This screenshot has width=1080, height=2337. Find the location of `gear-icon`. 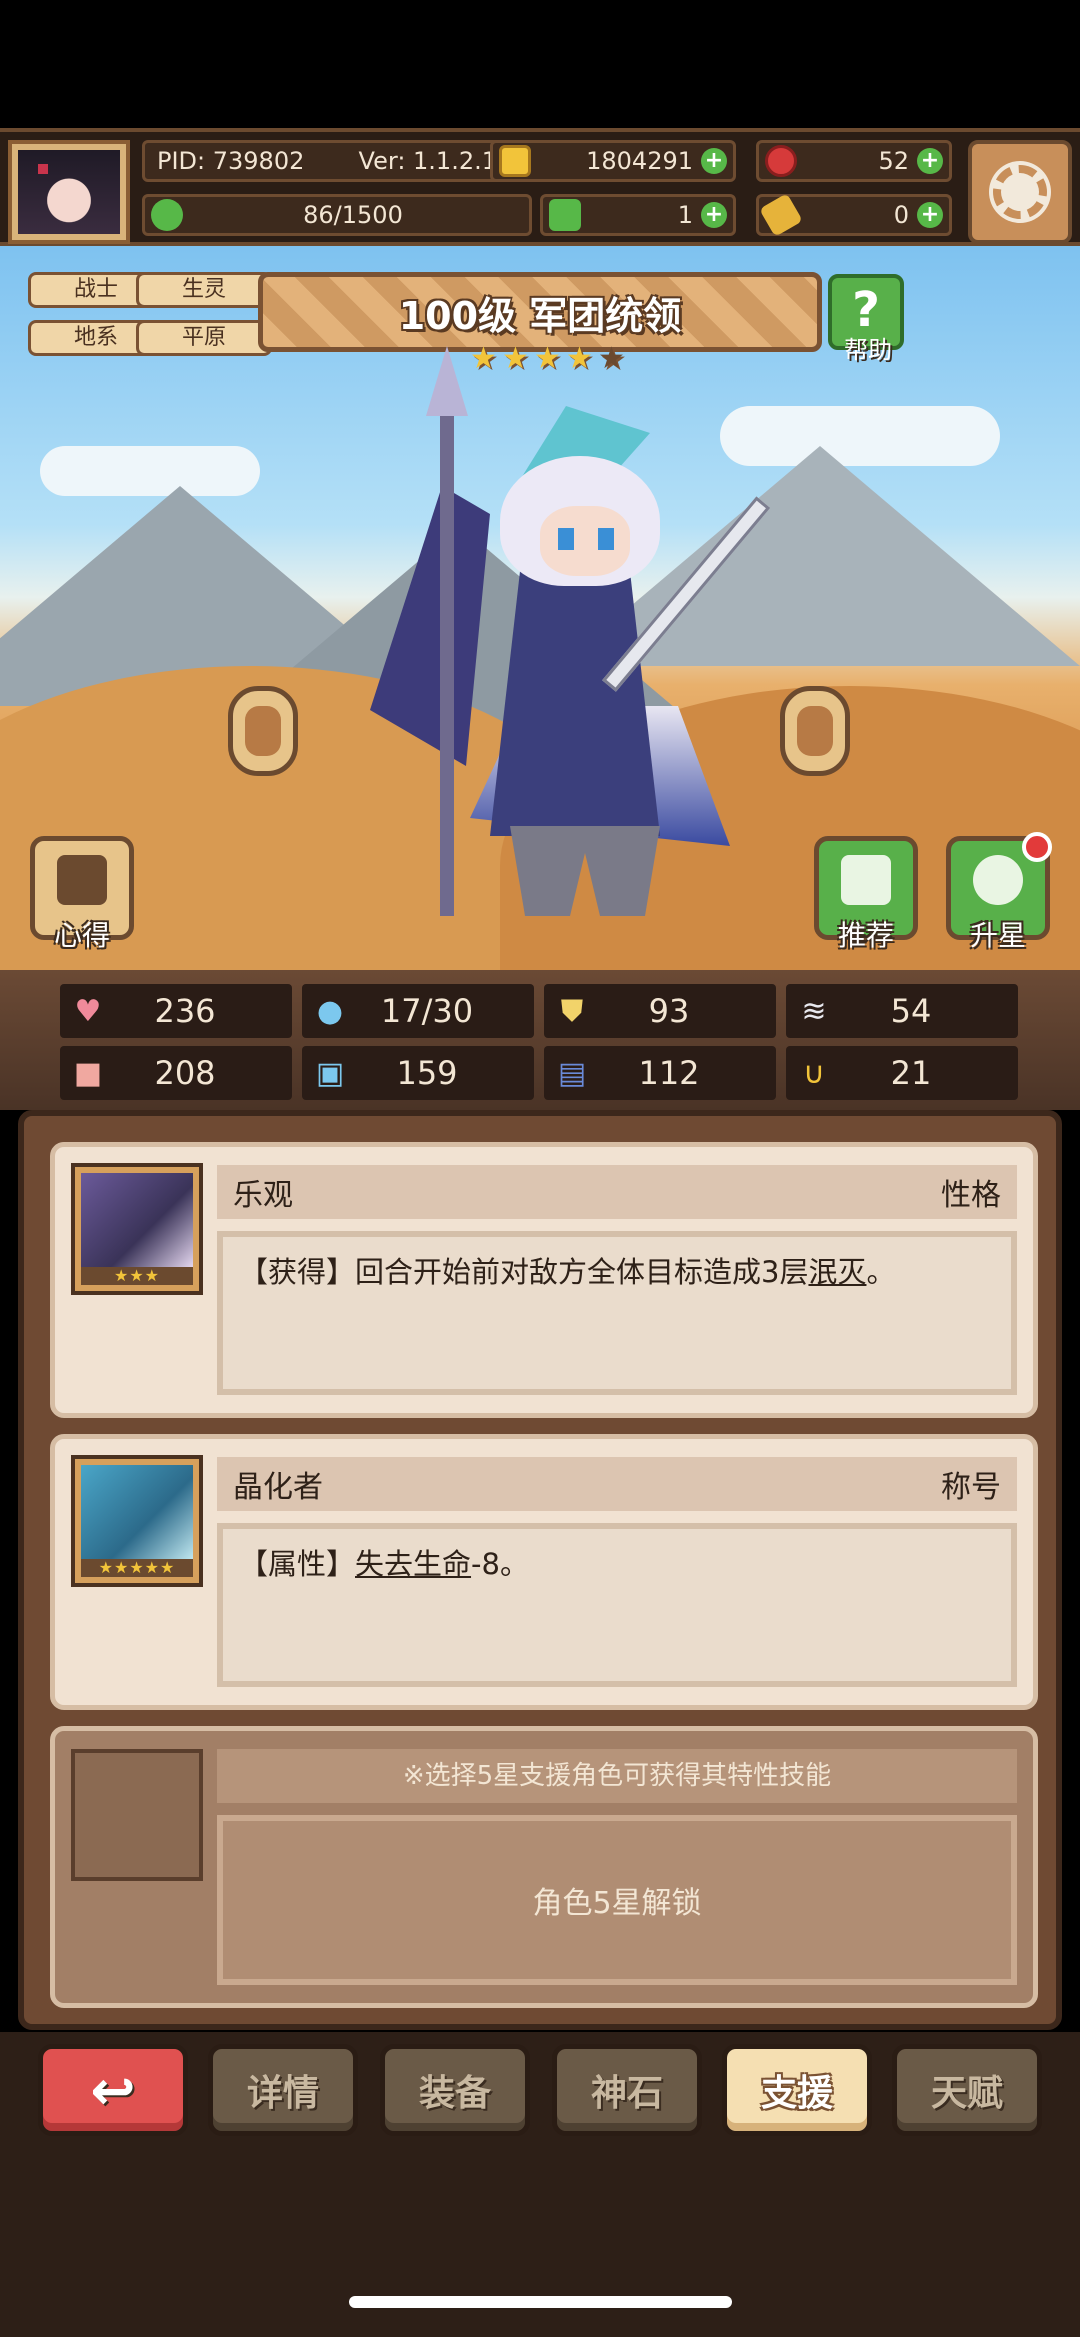

gear-icon is located at coordinates (1020, 192).